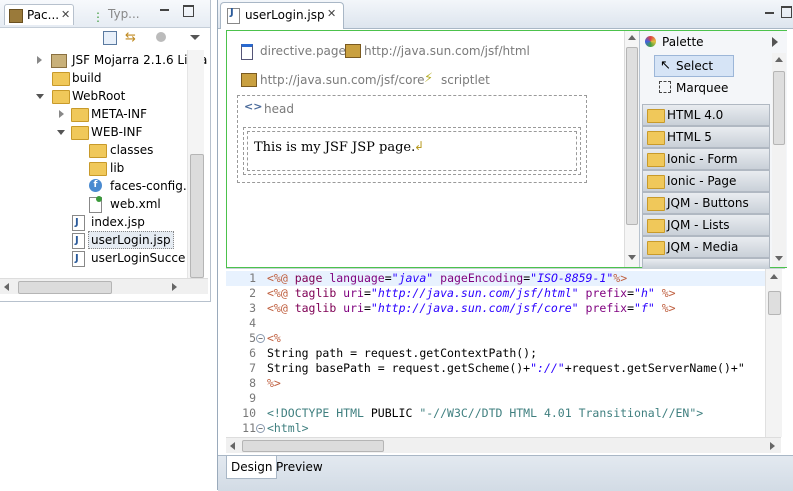  I want to click on line-number: 3, so click(252, 308).